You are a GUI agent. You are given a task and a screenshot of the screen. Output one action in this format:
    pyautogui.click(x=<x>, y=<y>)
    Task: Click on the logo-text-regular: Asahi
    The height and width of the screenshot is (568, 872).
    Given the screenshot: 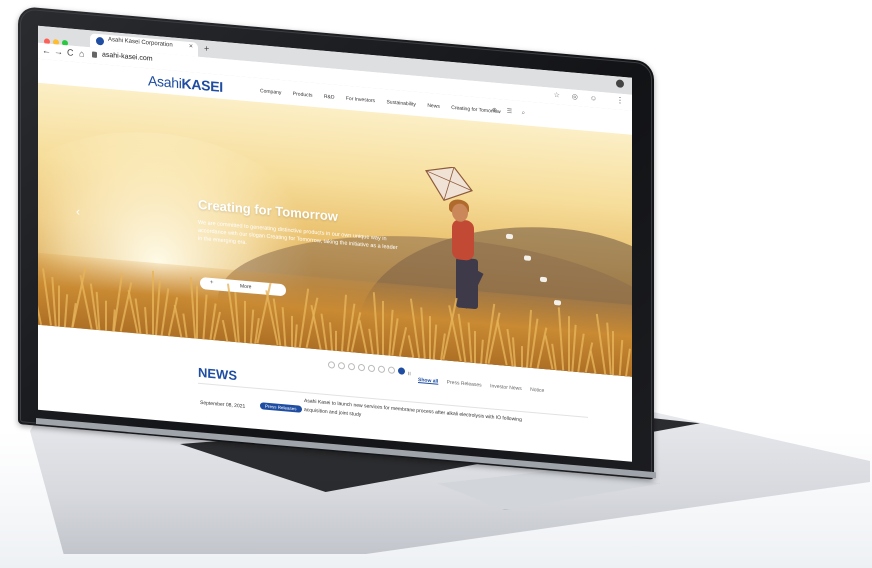 What is the action you would take?
    pyautogui.click(x=165, y=82)
    